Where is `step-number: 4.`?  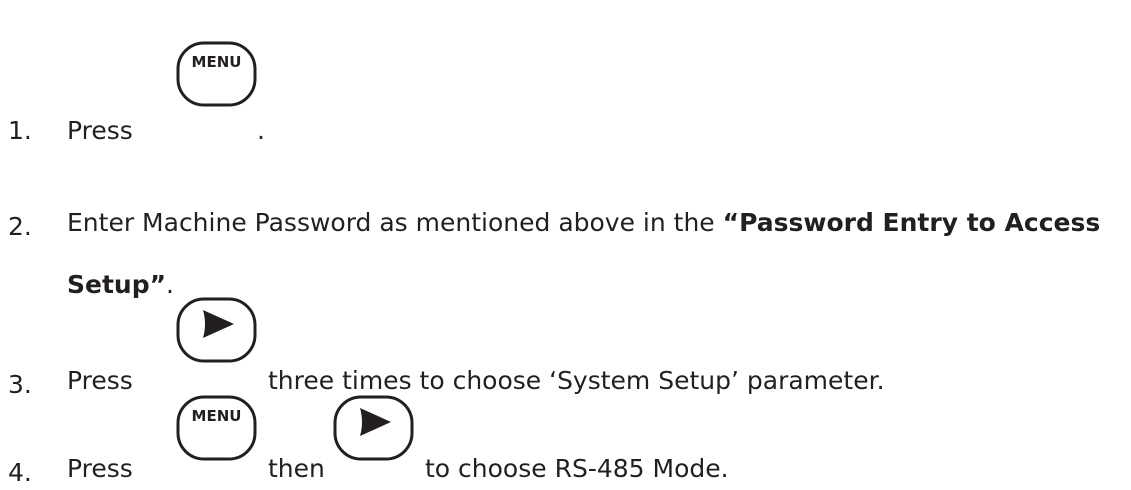 step-number: 4. is located at coordinates (20, 472).